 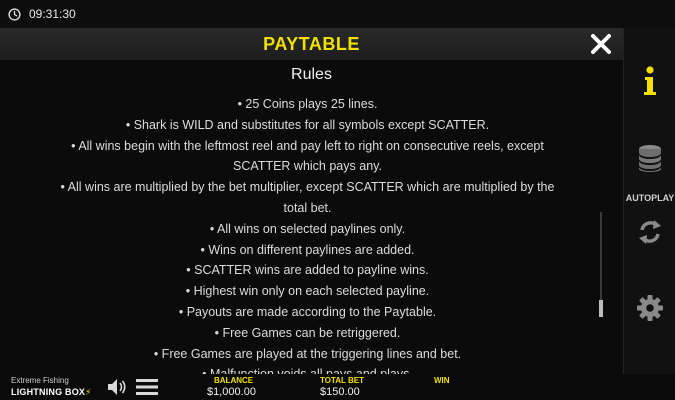 I want to click on paytable-header: PAYTABLE, so click(x=311, y=44).